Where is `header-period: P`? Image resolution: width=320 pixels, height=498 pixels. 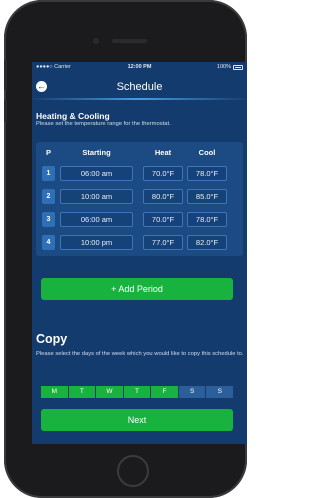
header-period: P is located at coordinates (48, 152).